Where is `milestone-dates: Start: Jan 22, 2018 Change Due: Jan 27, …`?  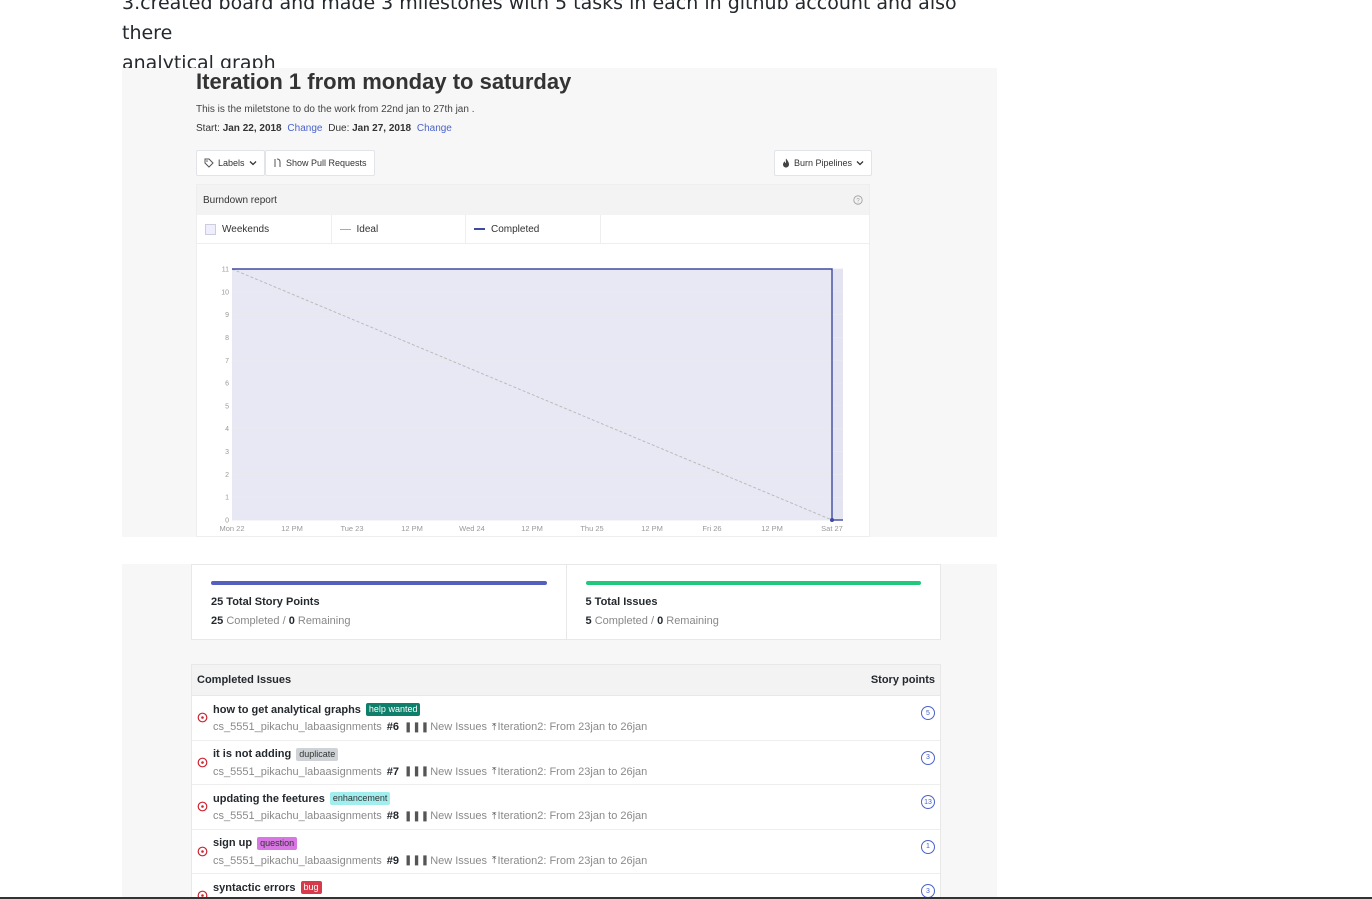 milestone-dates: Start: Jan 22, 2018 Change Due: Jan 27, … is located at coordinates (324, 128).